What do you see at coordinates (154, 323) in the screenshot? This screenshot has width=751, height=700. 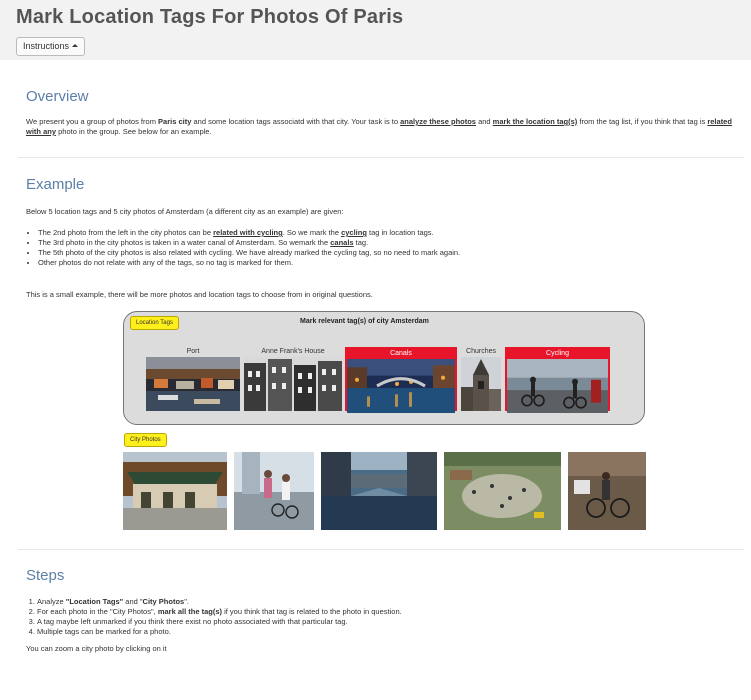 I see `location-tags-label: Location Tags` at bounding box center [154, 323].